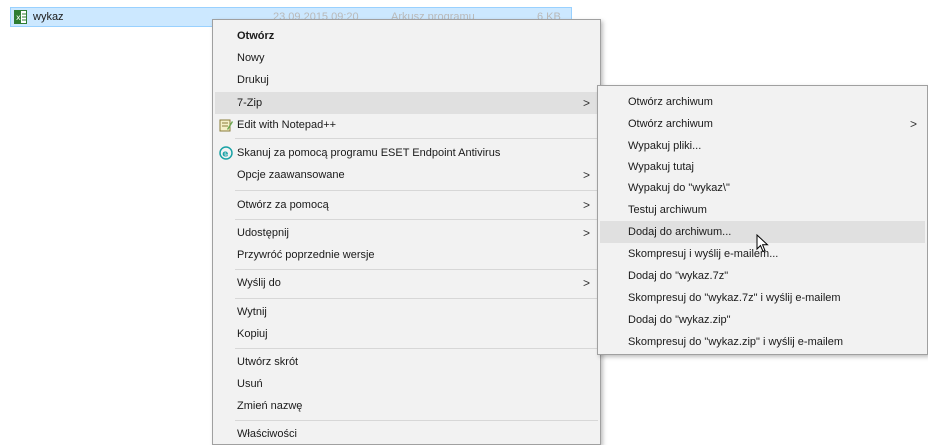 This screenshot has width=928, height=445. What do you see at coordinates (226, 125) in the screenshot?
I see `notepad-plus-plus-icon` at bounding box center [226, 125].